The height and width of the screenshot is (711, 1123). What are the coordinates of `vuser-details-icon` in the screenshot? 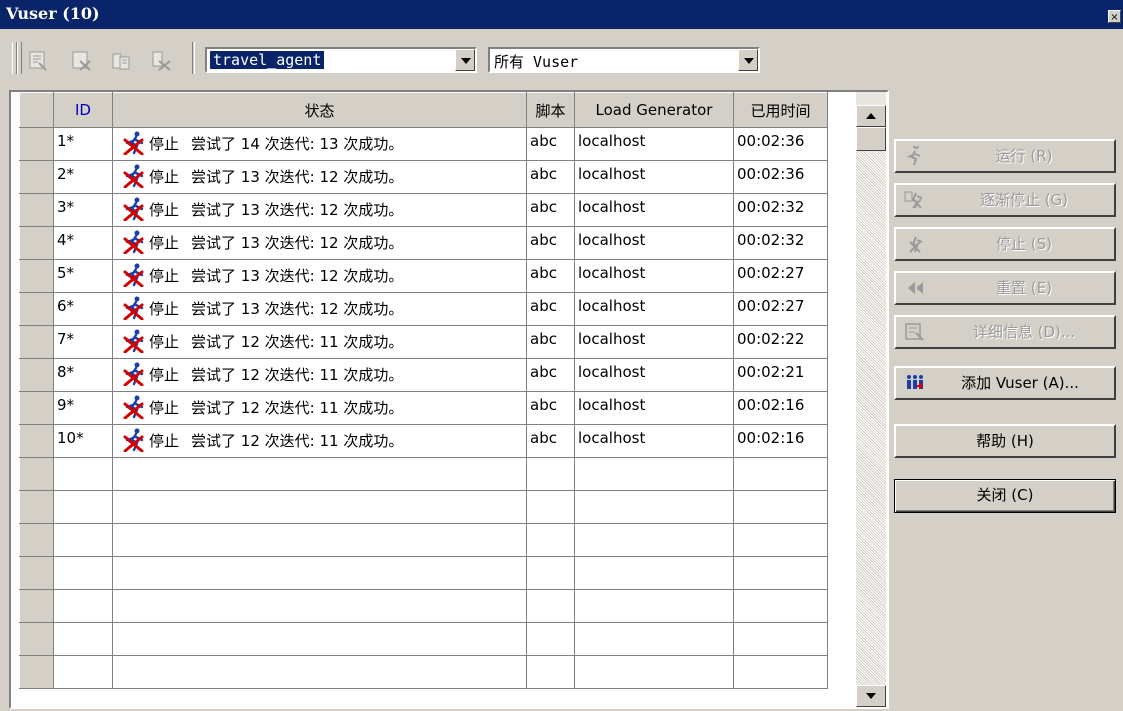 It's located at (39, 61).